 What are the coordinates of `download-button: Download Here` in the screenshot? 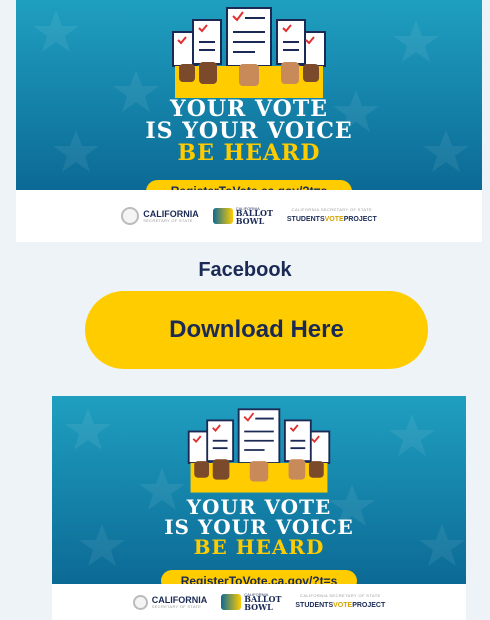 It's located at (256, 330).